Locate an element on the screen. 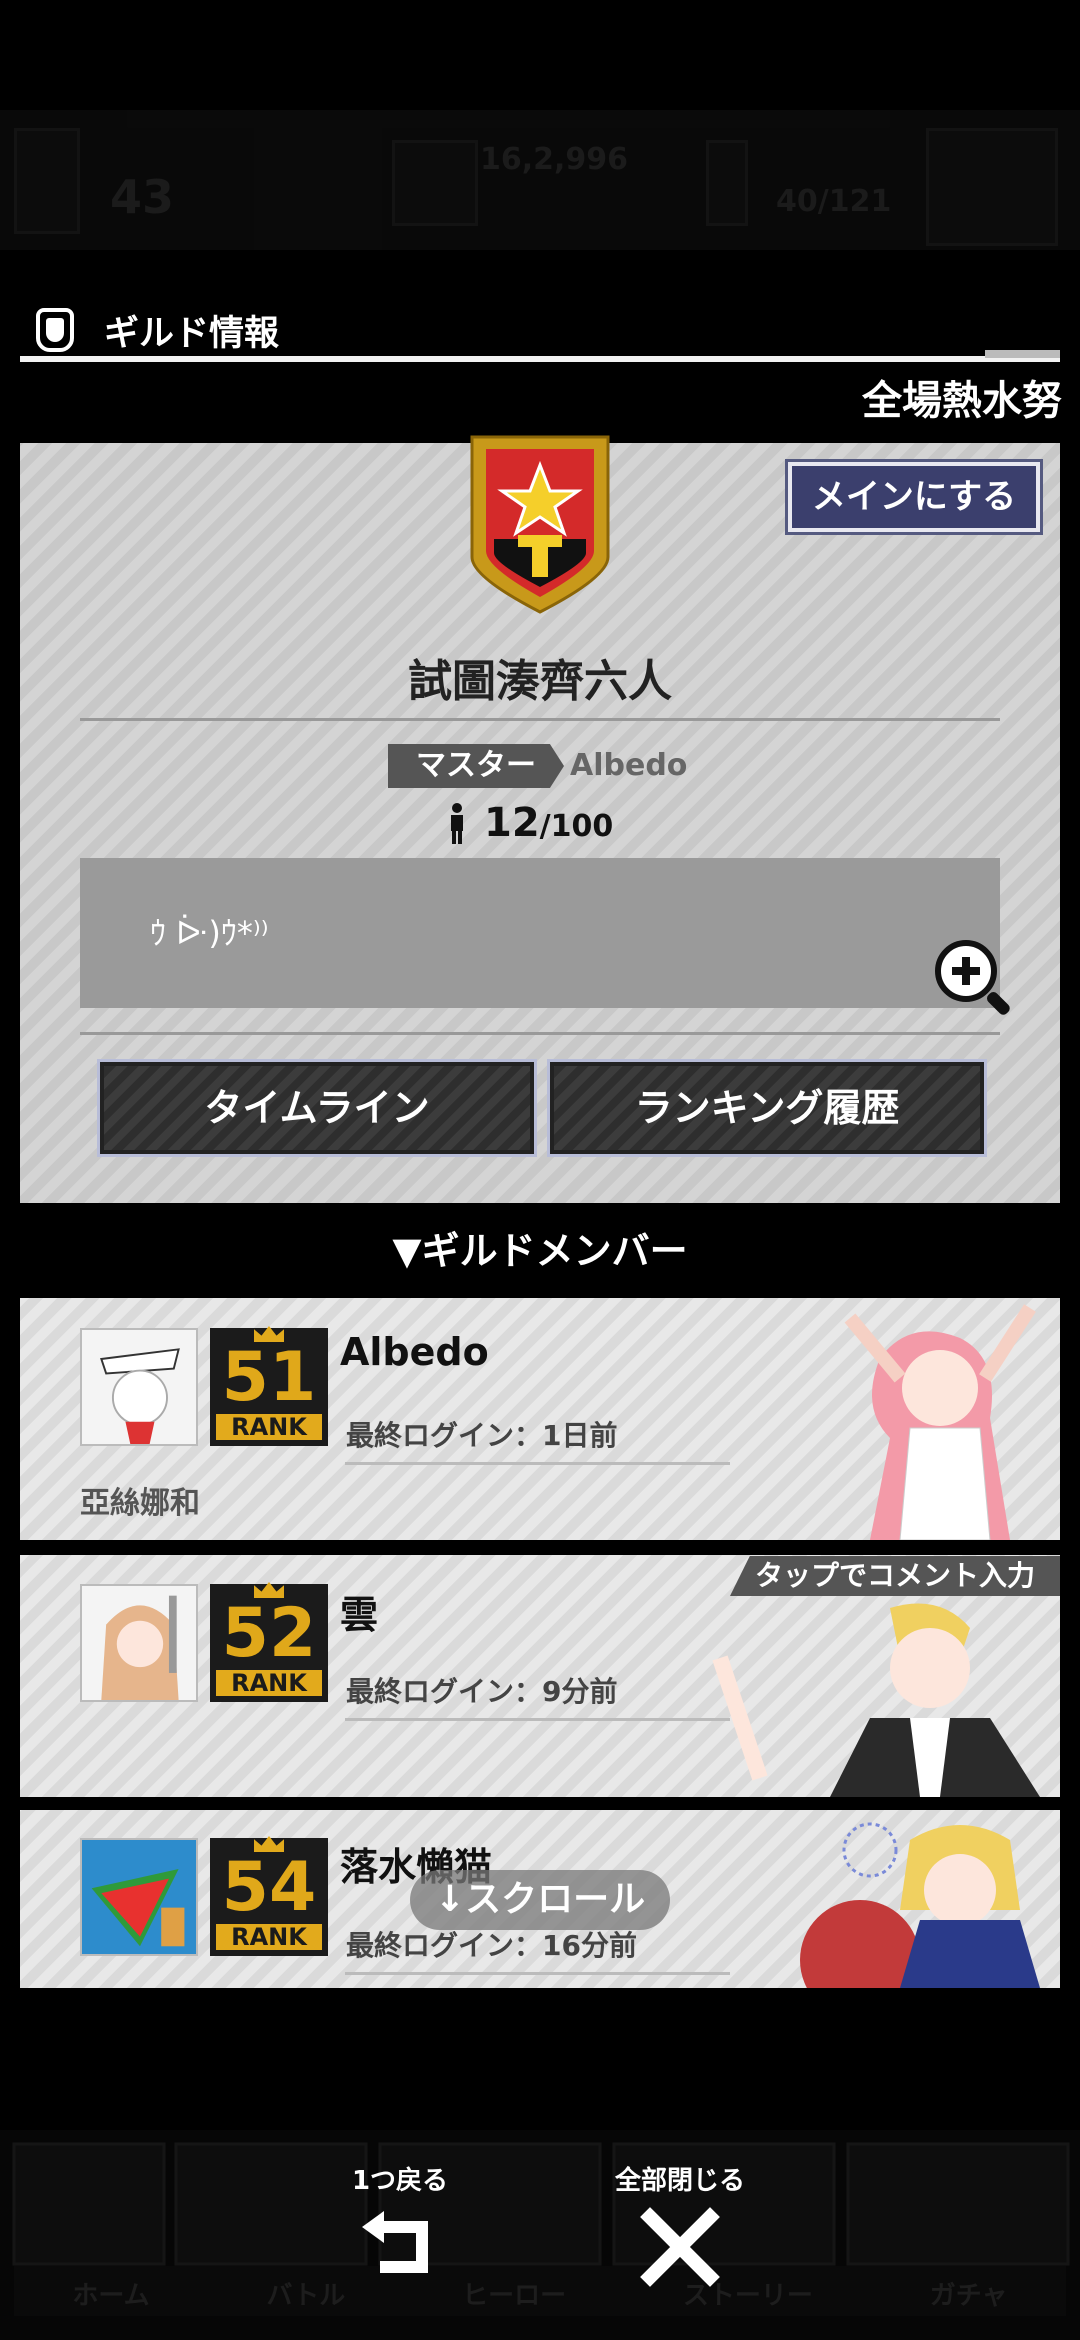 The width and height of the screenshot is (1080, 2340). timeline-button: タイムライン is located at coordinates (317, 1108).